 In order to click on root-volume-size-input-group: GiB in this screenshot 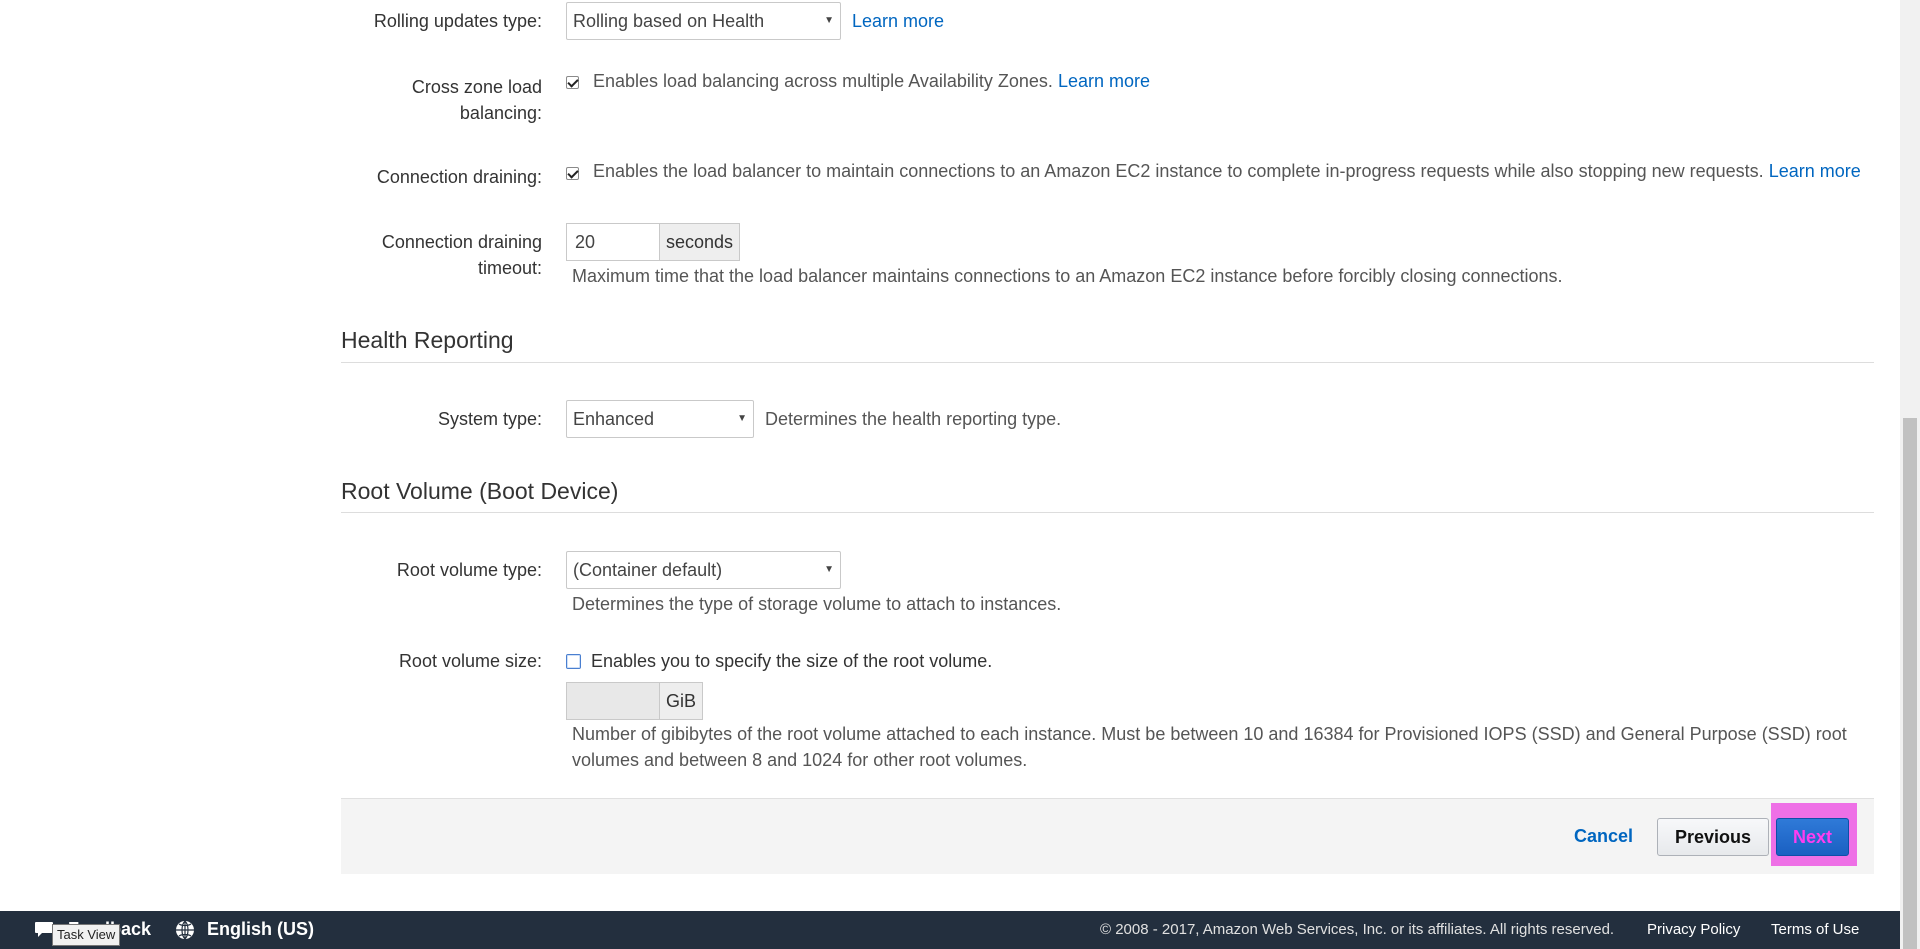, I will do `click(635, 701)`.